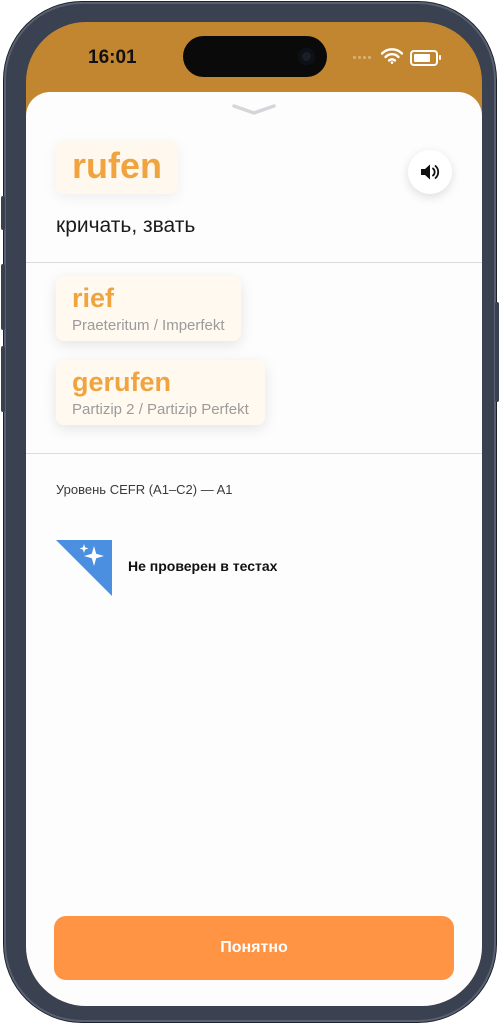  I want to click on speaker-icon, so click(430, 172).